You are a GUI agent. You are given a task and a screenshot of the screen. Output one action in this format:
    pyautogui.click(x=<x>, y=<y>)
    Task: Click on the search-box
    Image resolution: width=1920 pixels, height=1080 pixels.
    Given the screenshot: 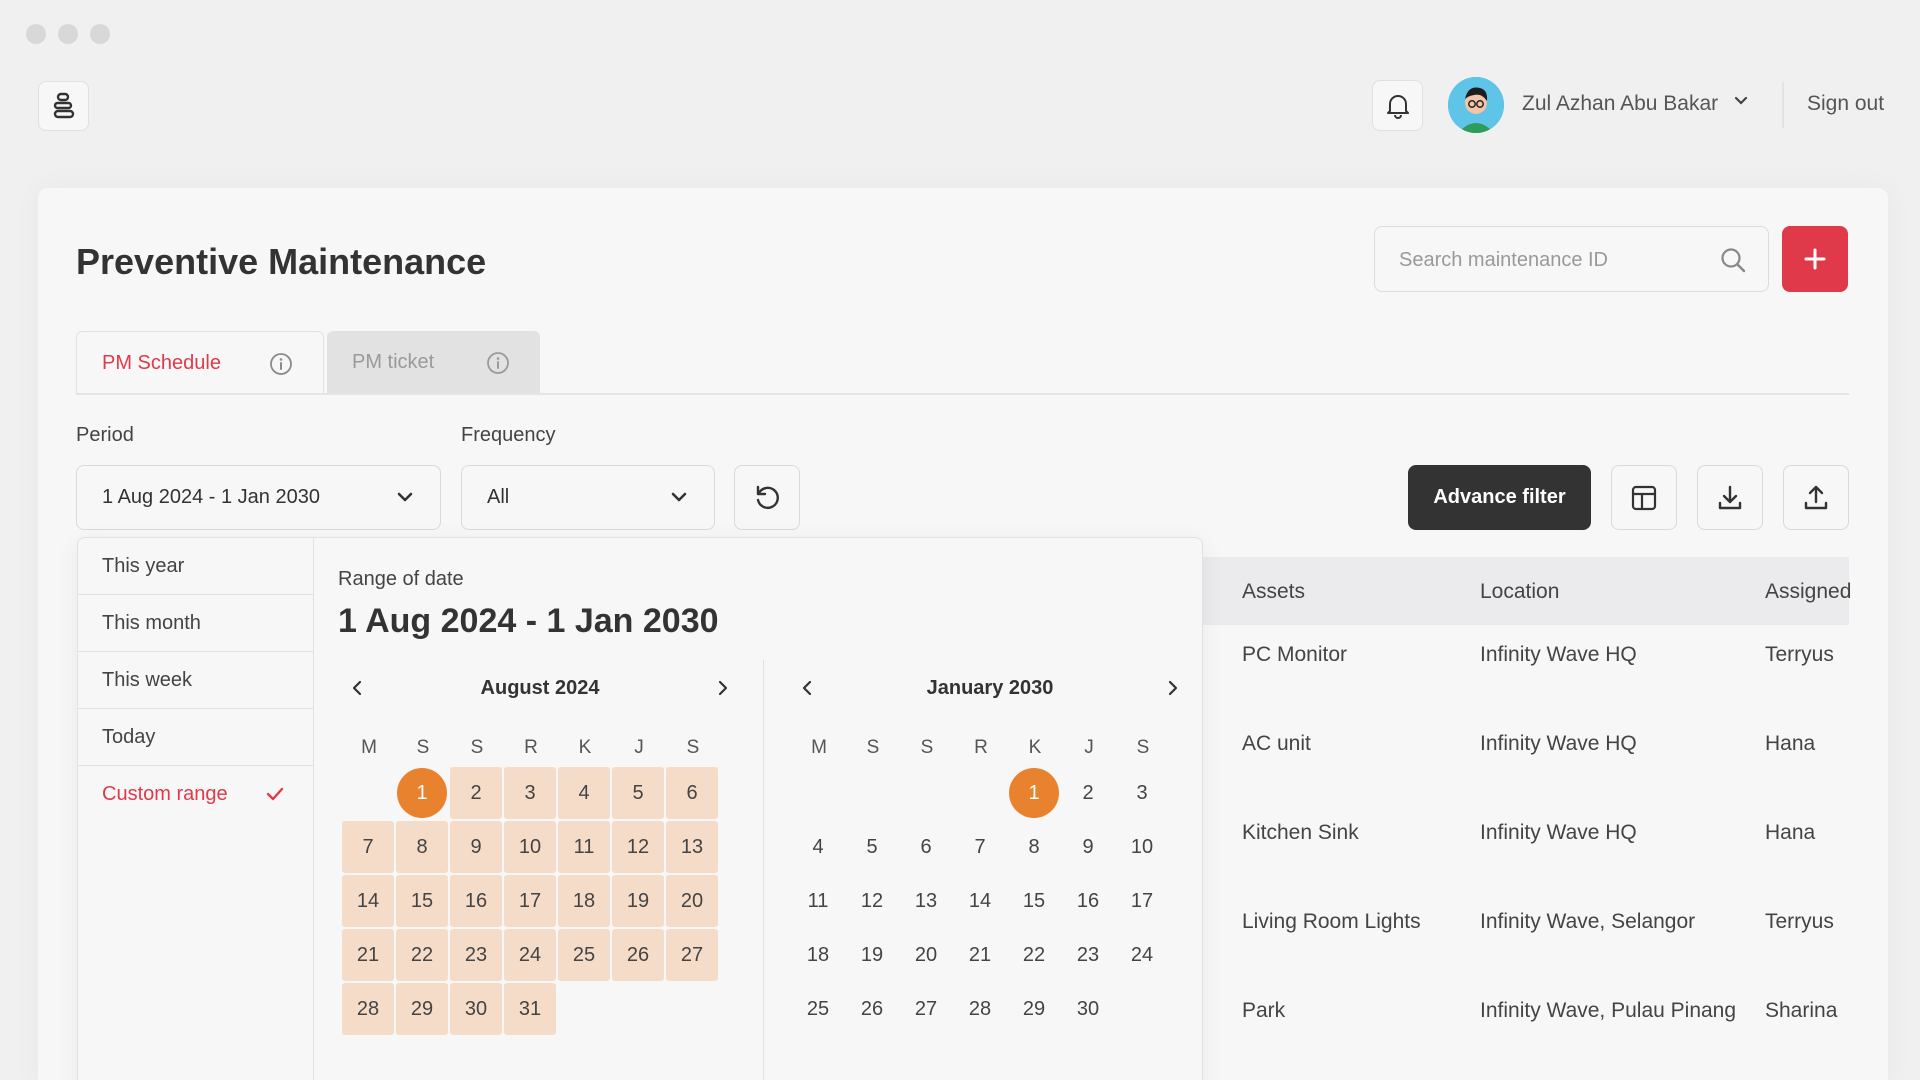 What is the action you would take?
    pyautogui.click(x=1571, y=259)
    